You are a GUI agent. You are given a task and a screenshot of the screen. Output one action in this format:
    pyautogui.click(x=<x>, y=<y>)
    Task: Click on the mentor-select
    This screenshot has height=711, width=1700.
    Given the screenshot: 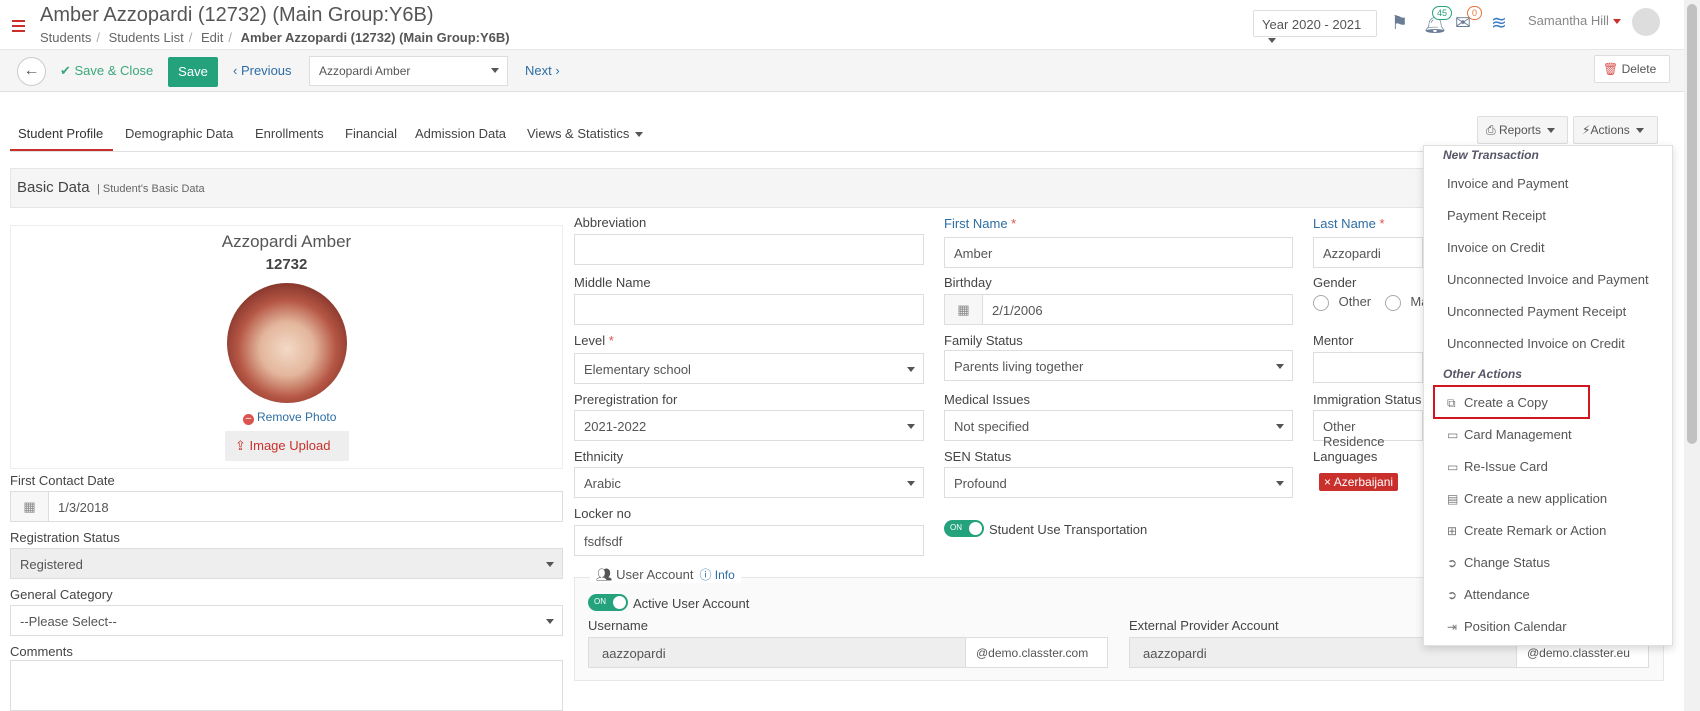 What is the action you would take?
    pyautogui.click(x=1368, y=367)
    